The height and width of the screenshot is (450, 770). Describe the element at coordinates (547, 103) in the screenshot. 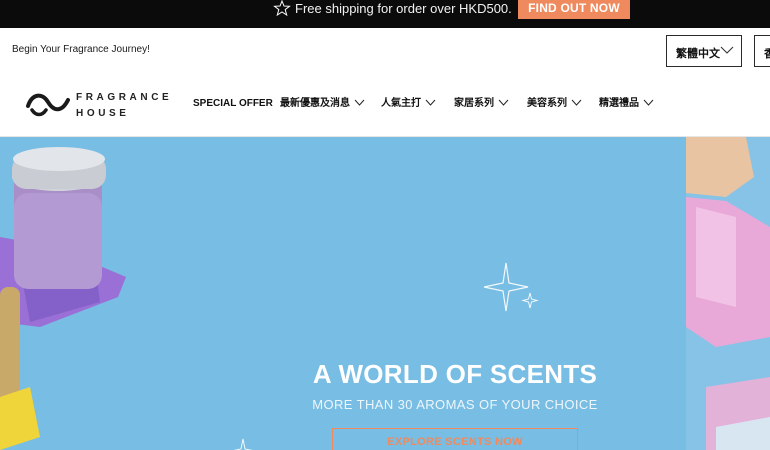

I see `nav-item-label: 美容系列` at that location.